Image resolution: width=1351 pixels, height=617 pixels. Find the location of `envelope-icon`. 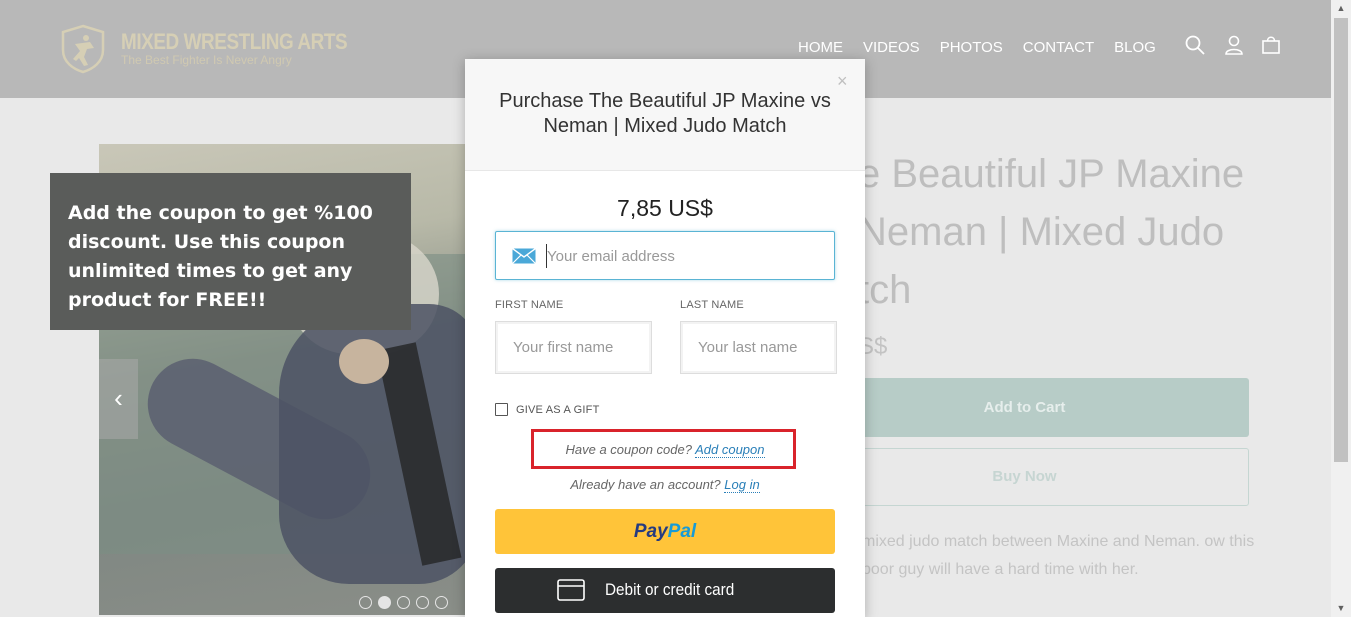

envelope-icon is located at coordinates (524, 256).